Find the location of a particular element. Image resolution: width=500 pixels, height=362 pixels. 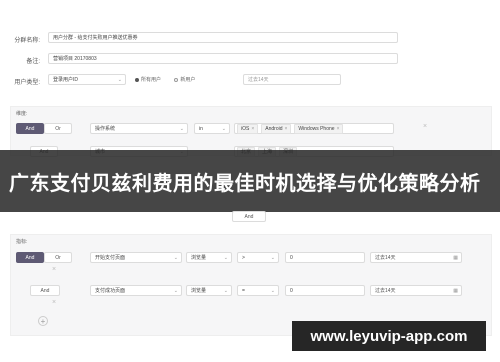

metric-row1-date-input: 过去14天 ▦ is located at coordinates (416, 257).